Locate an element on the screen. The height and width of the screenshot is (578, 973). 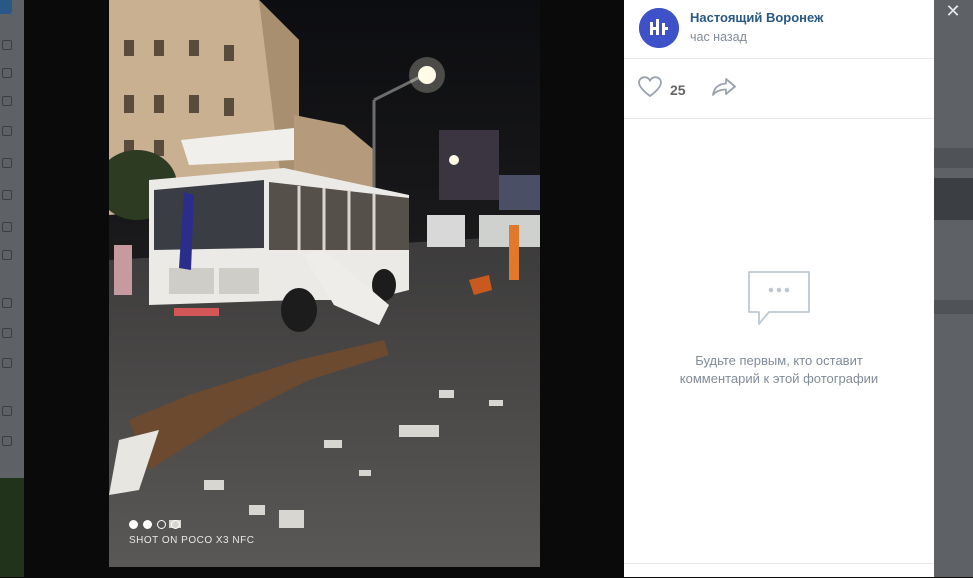
background-right is located at coordinates (953, 288).